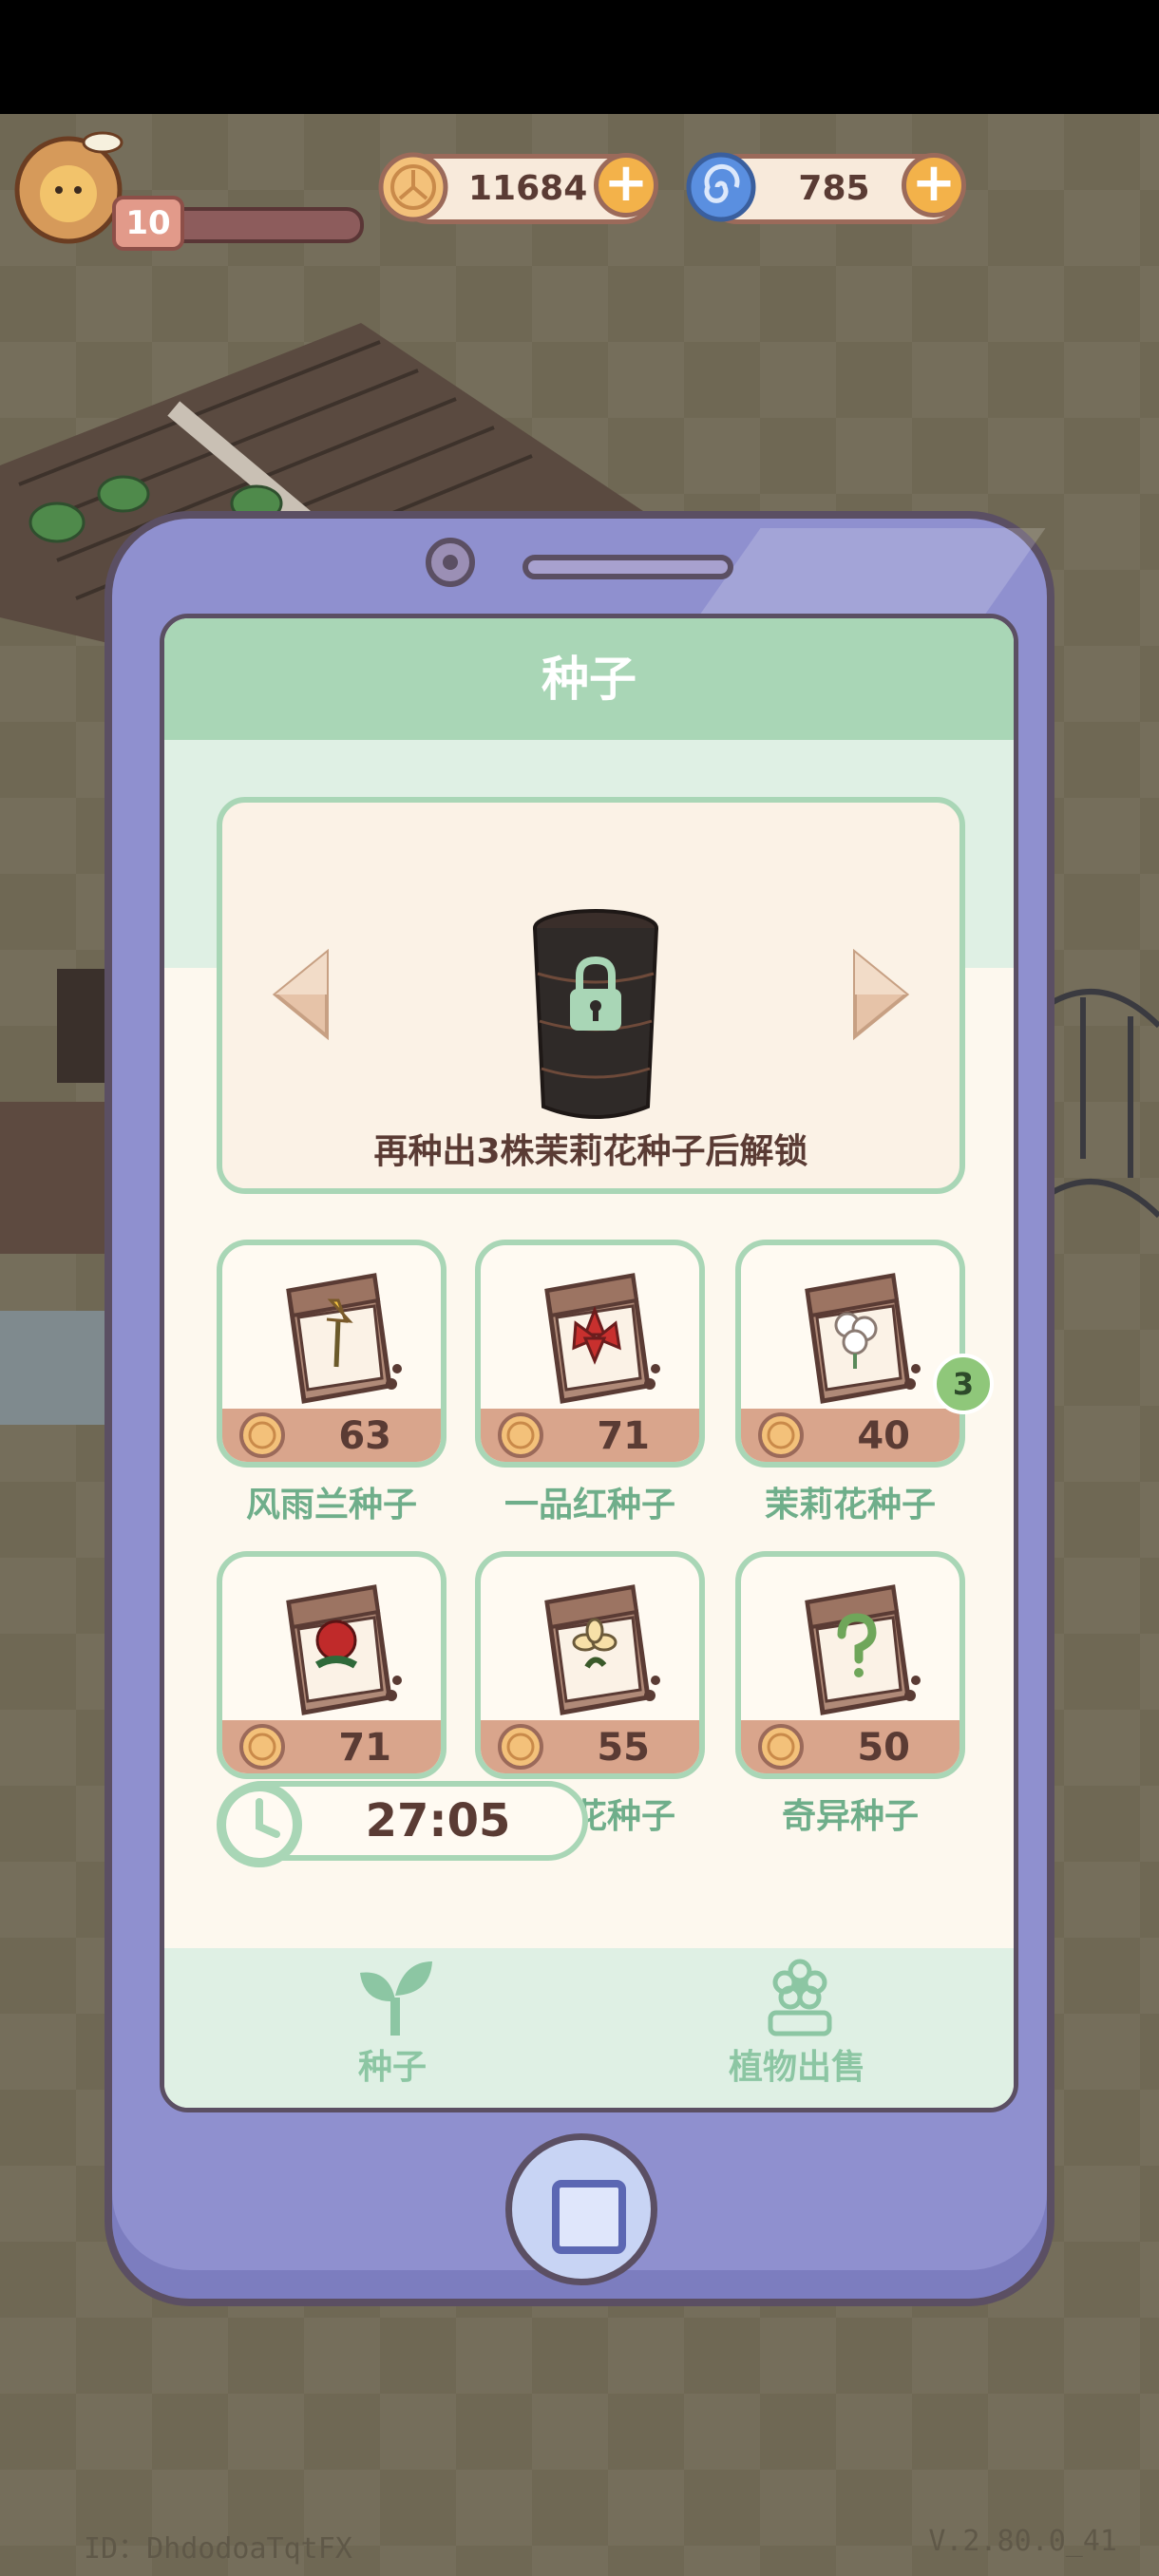 The height and width of the screenshot is (2576, 1159). Describe the element at coordinates (589, 1505) in the screenshot. I see `seed-name: 一品红种子` at that location.